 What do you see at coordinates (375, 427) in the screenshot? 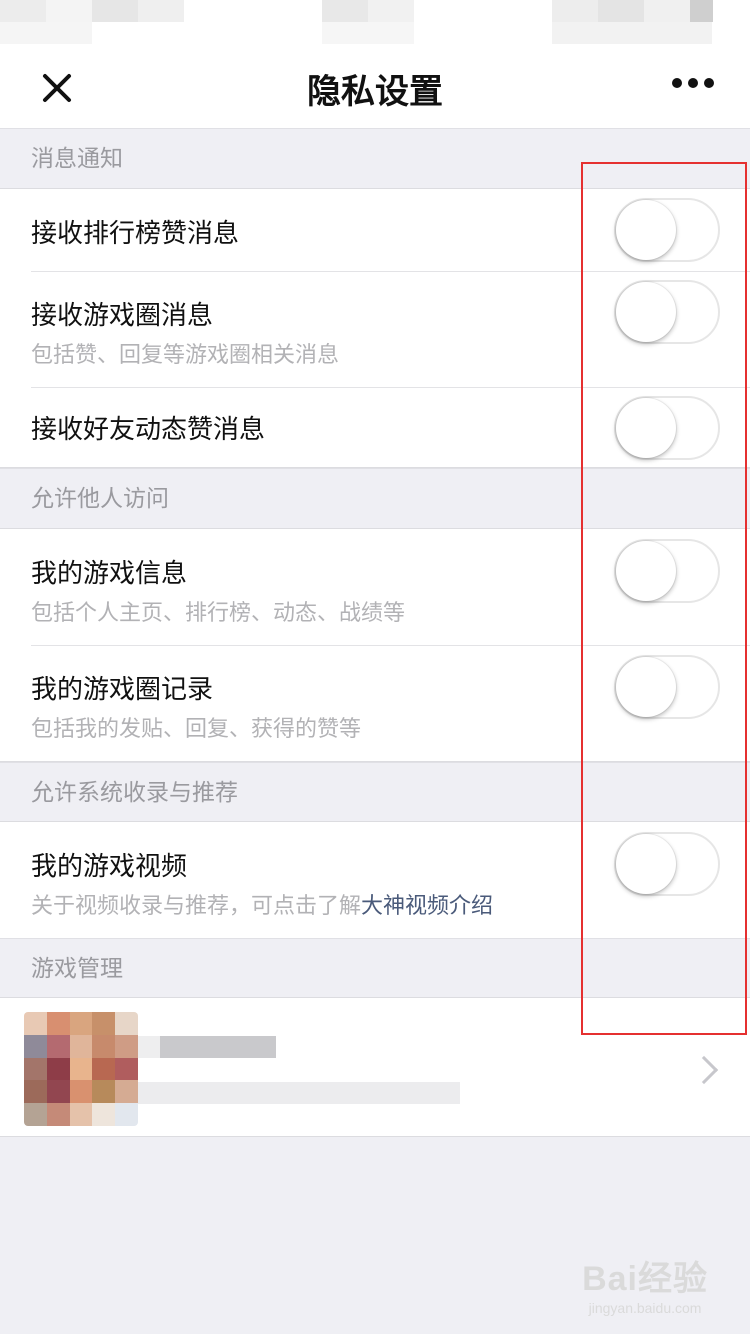
I see `list-item-friend-like: 接收好友动态赞消息` at bounding box center [375, 427].